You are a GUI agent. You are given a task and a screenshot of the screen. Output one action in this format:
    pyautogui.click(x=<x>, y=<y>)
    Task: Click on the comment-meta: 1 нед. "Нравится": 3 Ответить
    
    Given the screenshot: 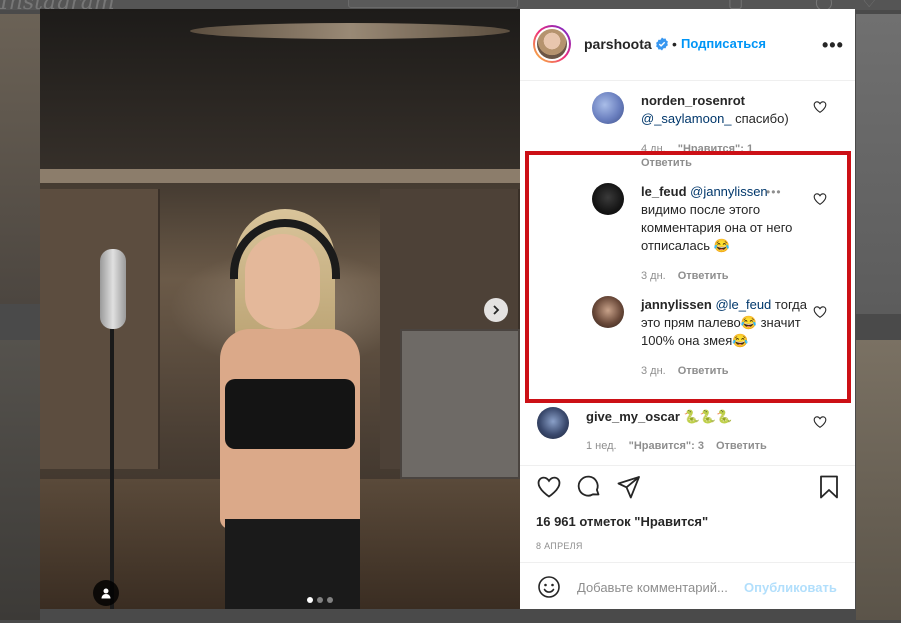 What is the action you would take?
    pyautogui.click(x=682, y=446)
    